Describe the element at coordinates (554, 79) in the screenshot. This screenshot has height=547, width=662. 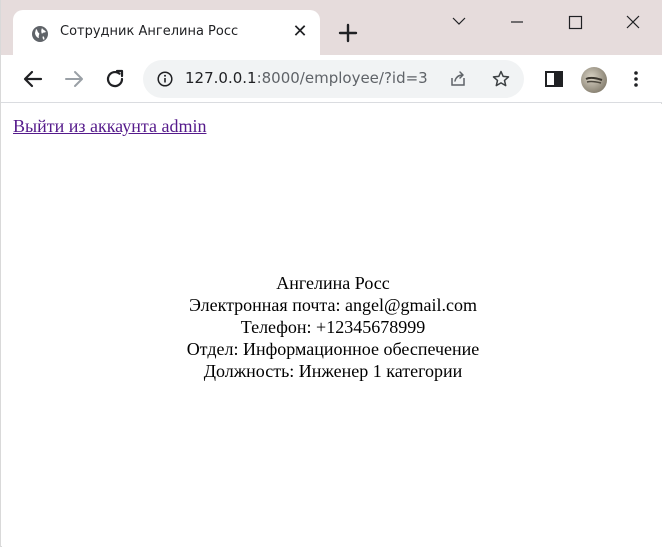
I see `side-panel-icon` at that location.